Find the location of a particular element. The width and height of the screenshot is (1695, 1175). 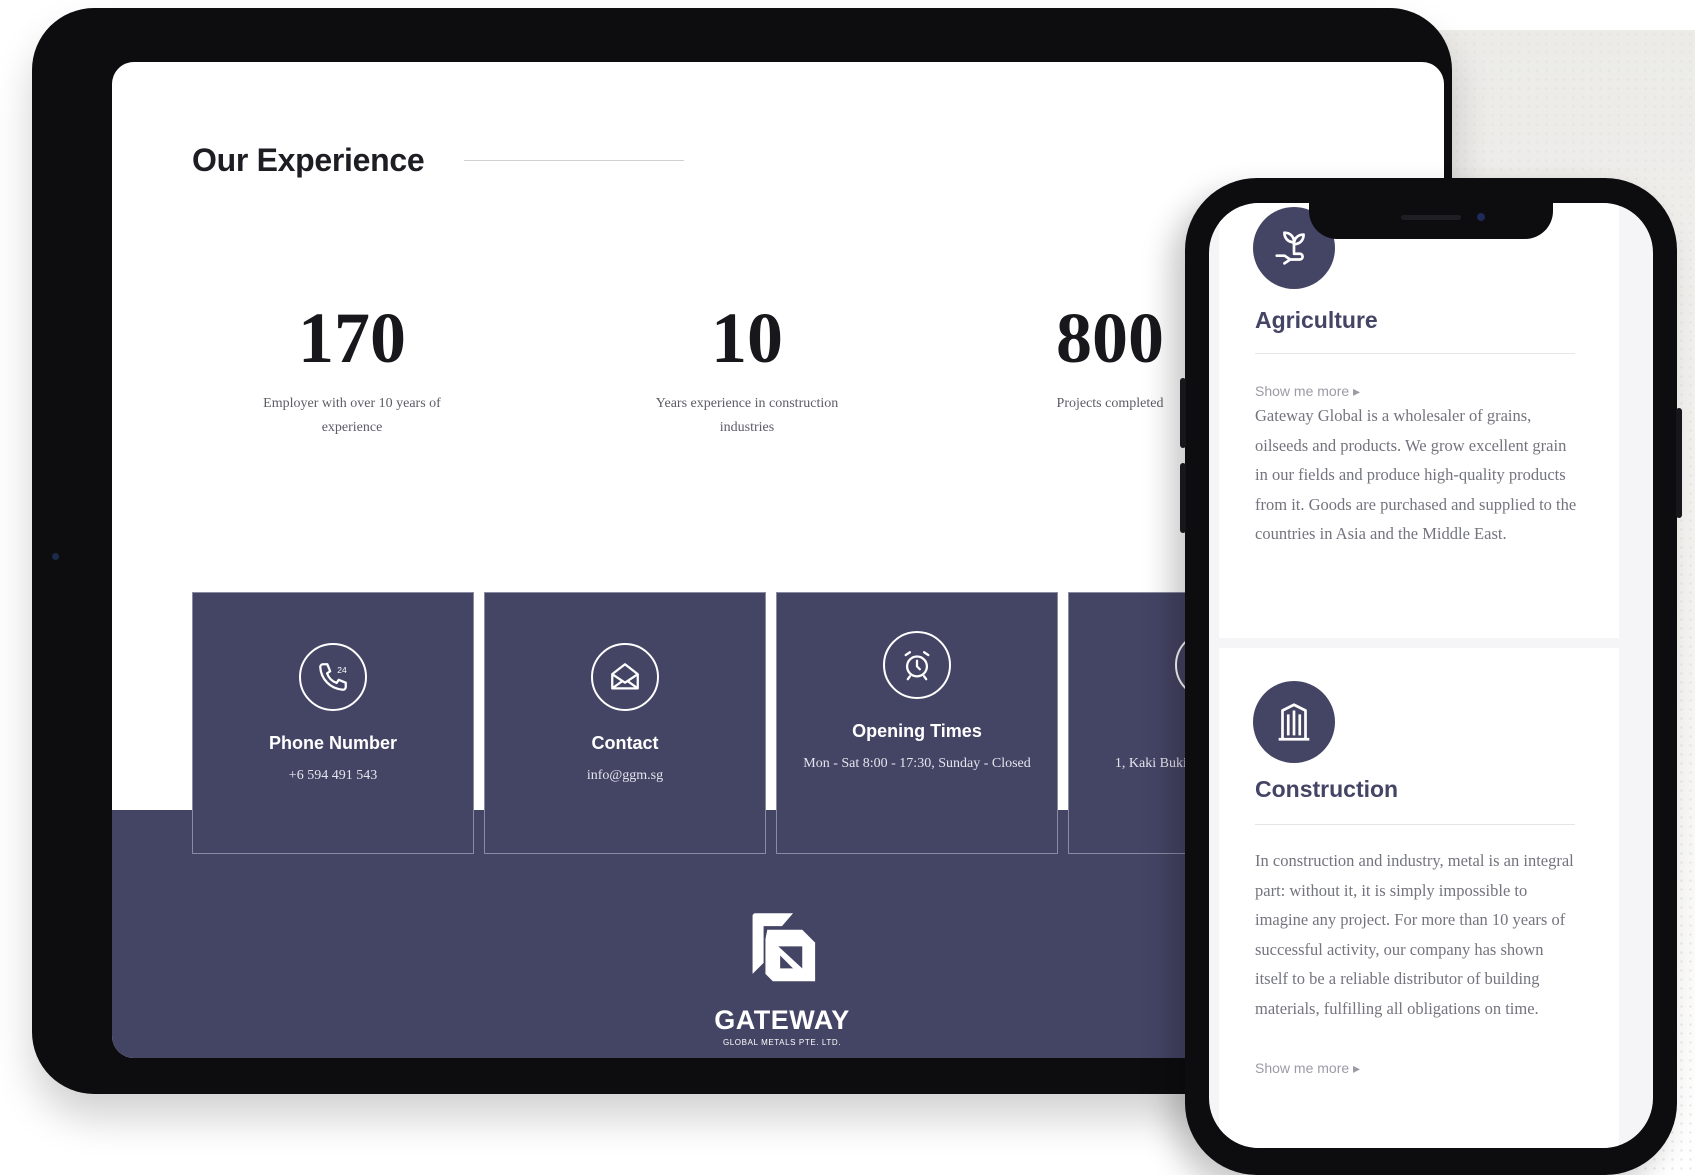

alarm-clock-icon is located at coordinates (917, 665).